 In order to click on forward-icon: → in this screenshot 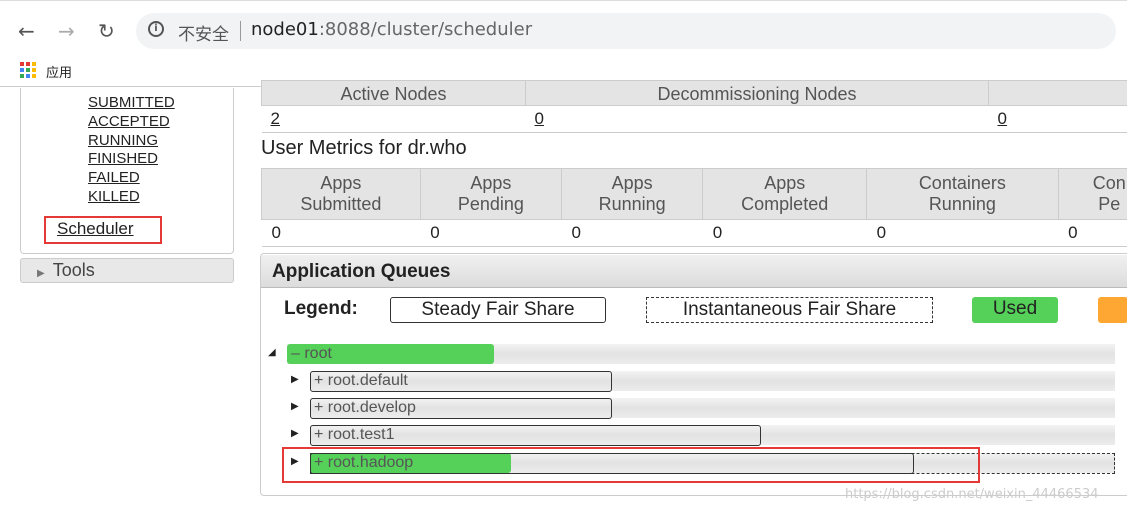, I will do `click(66, 31)`.